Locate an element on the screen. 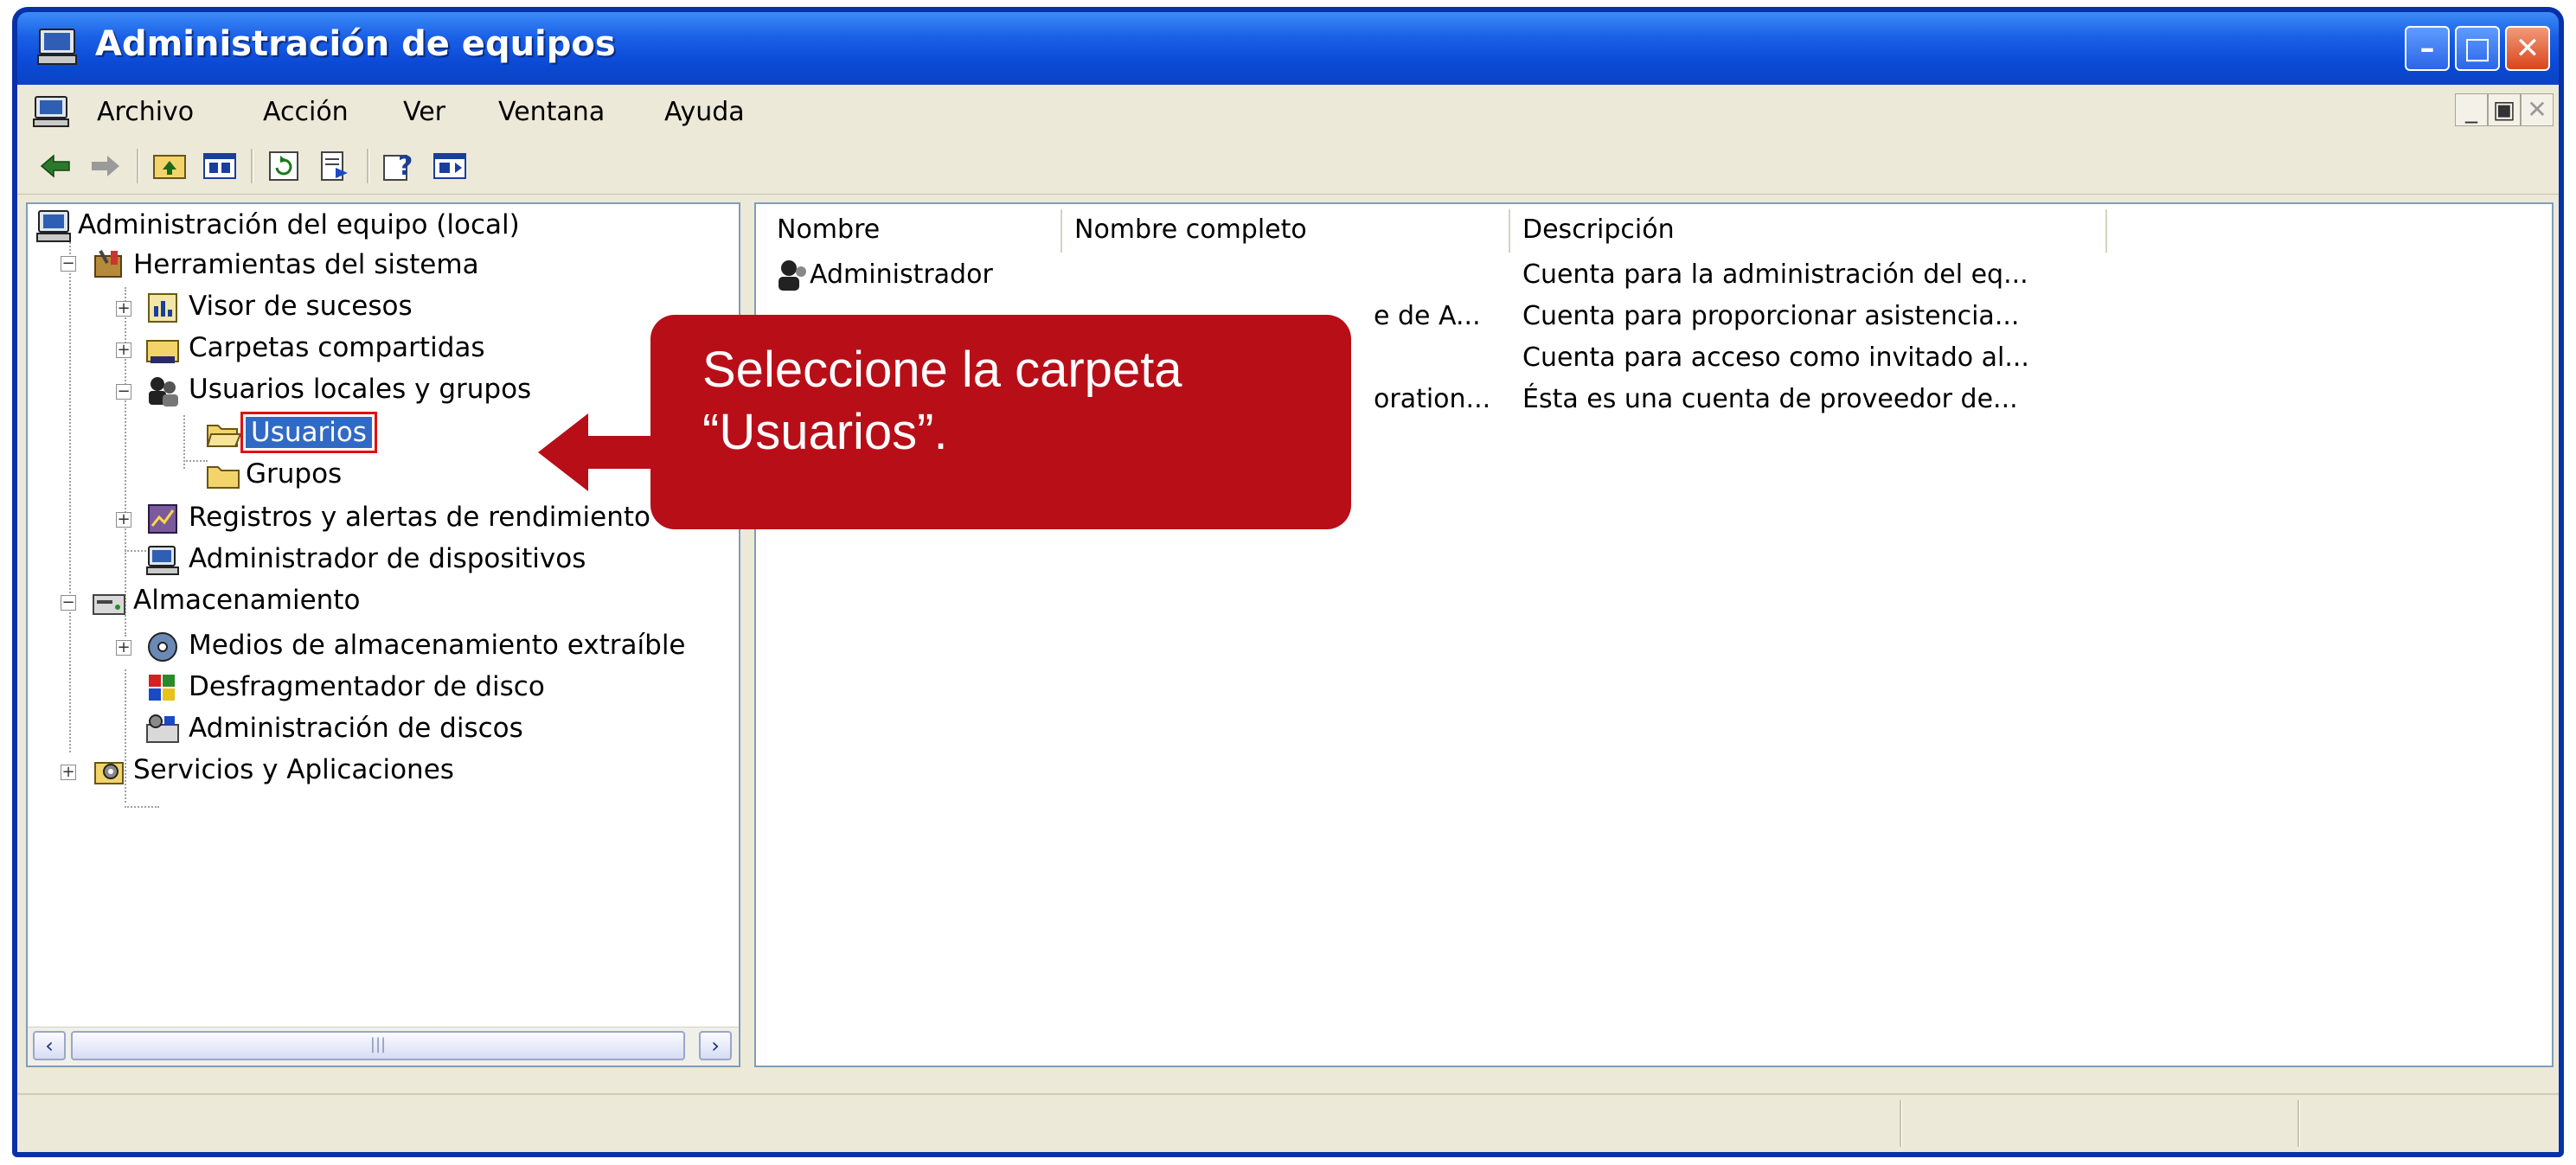 This screenshot has height=1165, width=2576. menu-accion: Acción is located at coordinates (306, 112).